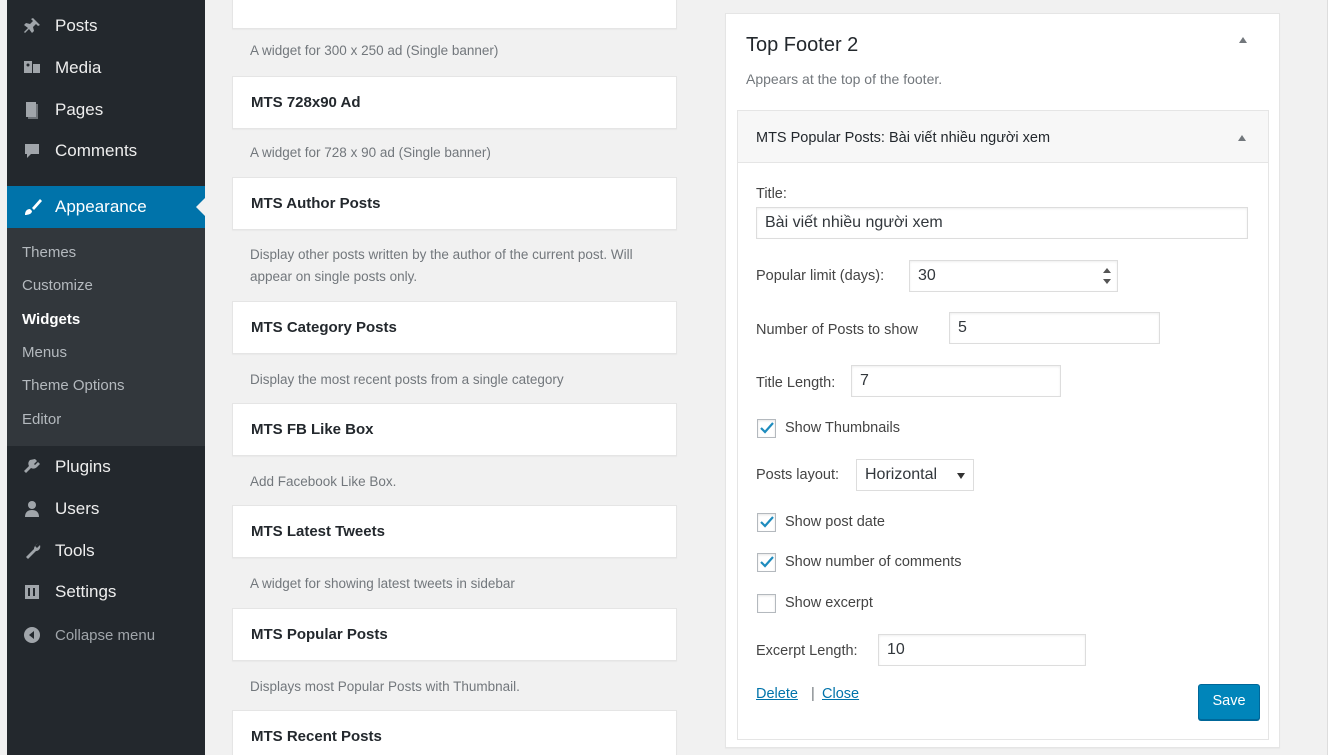 The height and width of the screenshot is (755, 1344). What do you see at coordinates (370, 152) in the screenshot?
I see `widget-desc: A widget for 728 x 90 ad (Single banner)` at bounding box center [370, 152].